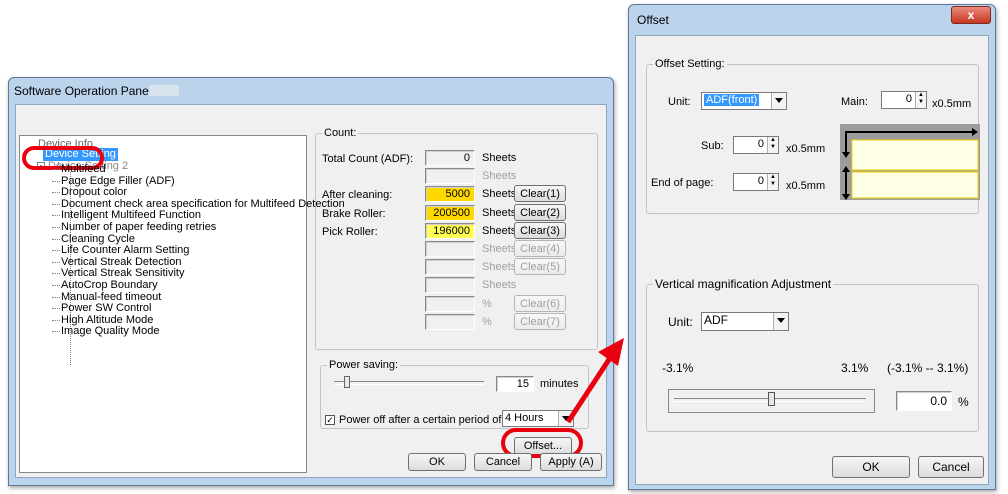 The width and height of the screenshot is (1008, 494). Describe the element at coordinates (611, 352) in the screenshot. I see `arrow-head` at that location.